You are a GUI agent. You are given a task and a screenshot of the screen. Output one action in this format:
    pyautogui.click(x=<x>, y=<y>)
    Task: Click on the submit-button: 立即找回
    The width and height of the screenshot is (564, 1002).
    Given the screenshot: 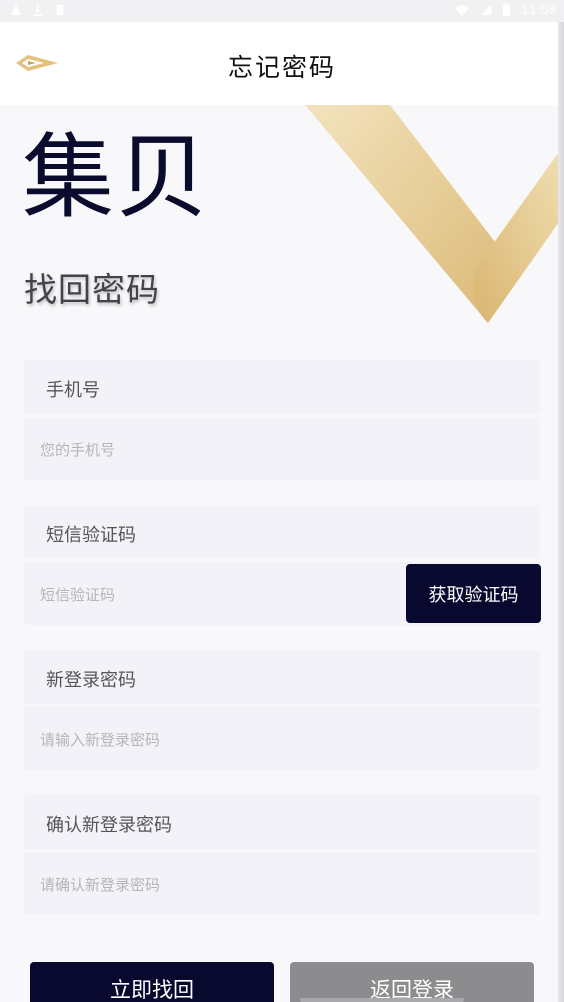 What is the action you would take?
    pyautogui.click(x=152, y=982)
    